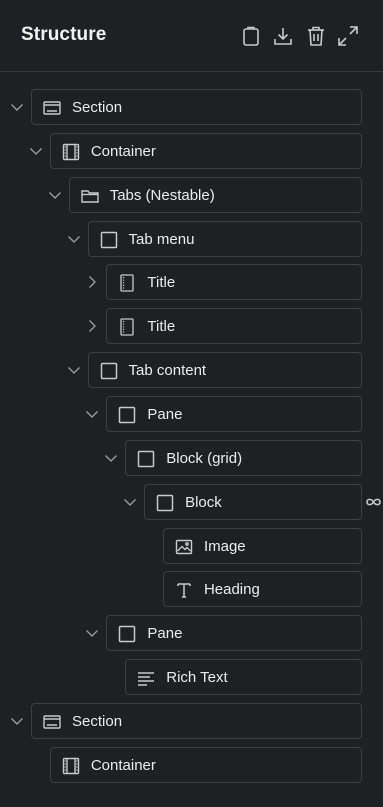  I want to click on tree-row: Tab content, so click(191, 370).